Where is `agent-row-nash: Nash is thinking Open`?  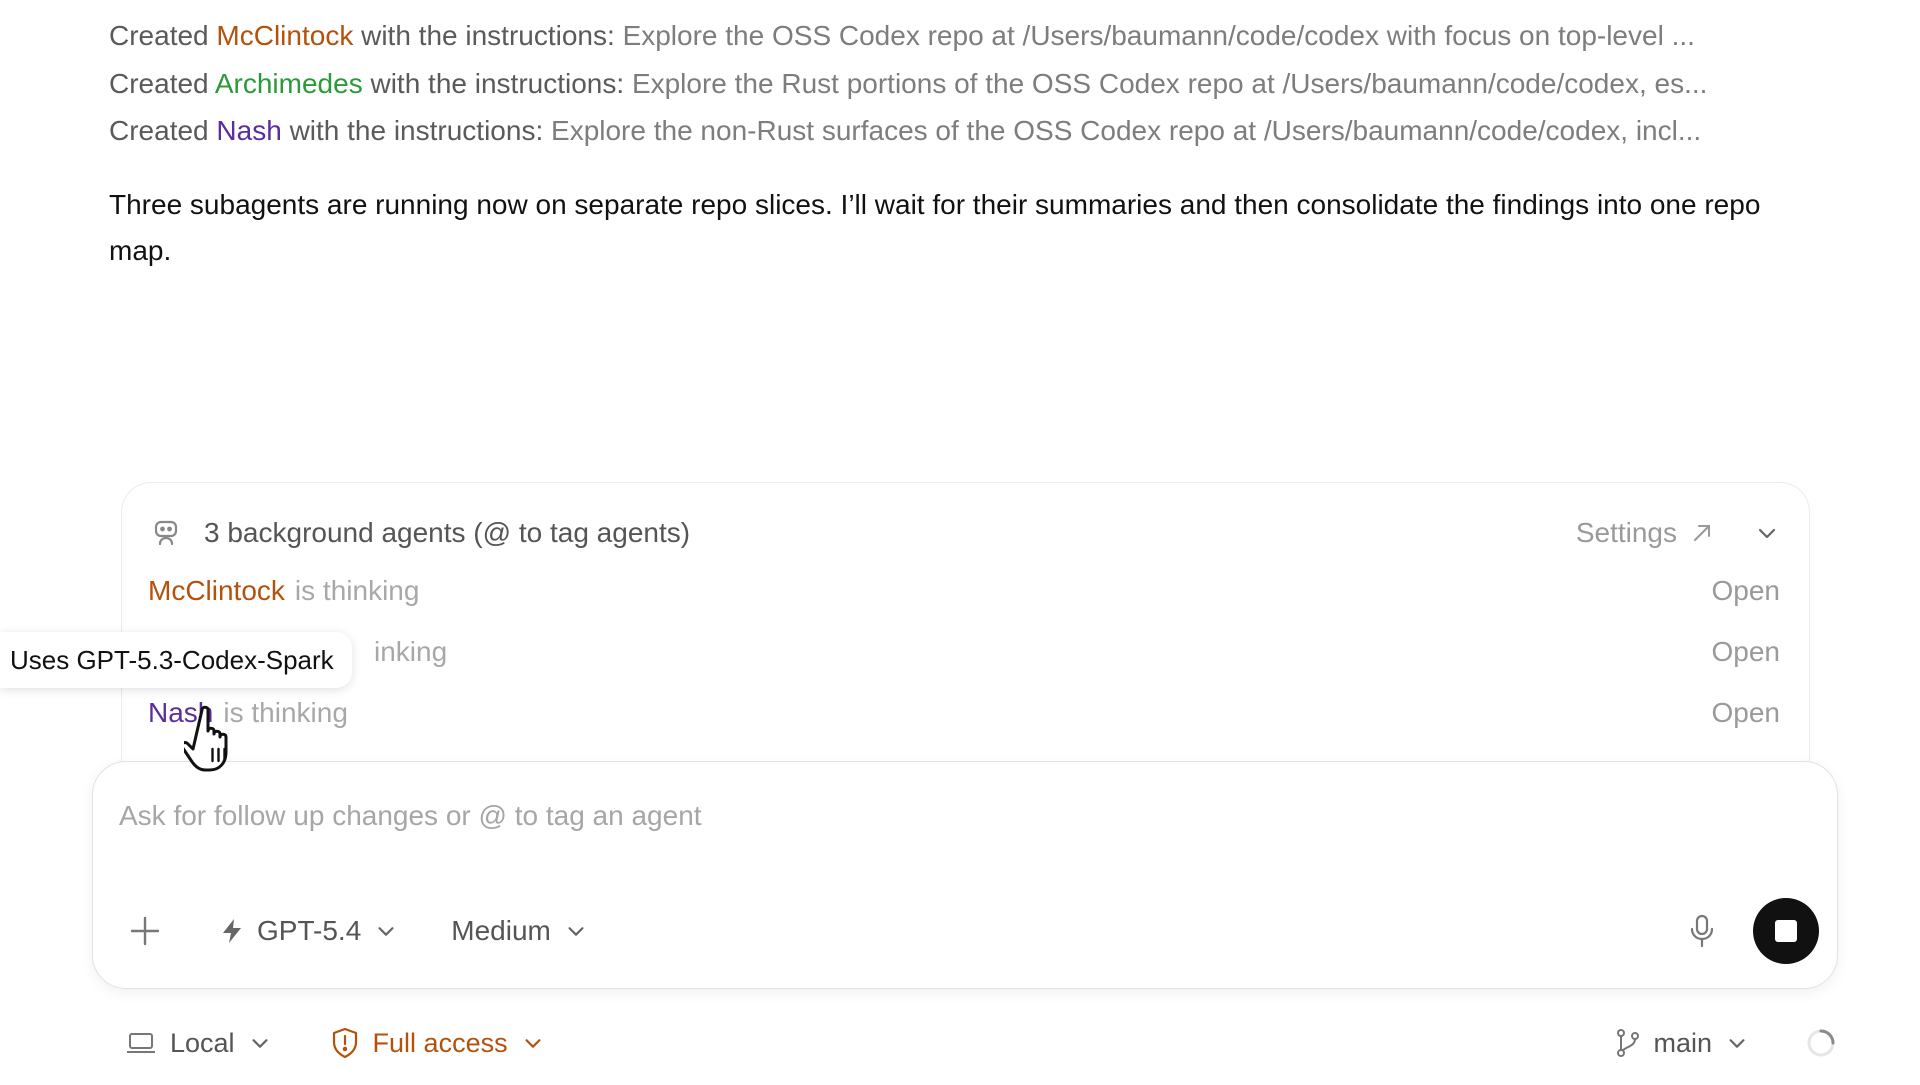 agent-row-nash: Nash is thinking Open is located at coordinates (964, 713).